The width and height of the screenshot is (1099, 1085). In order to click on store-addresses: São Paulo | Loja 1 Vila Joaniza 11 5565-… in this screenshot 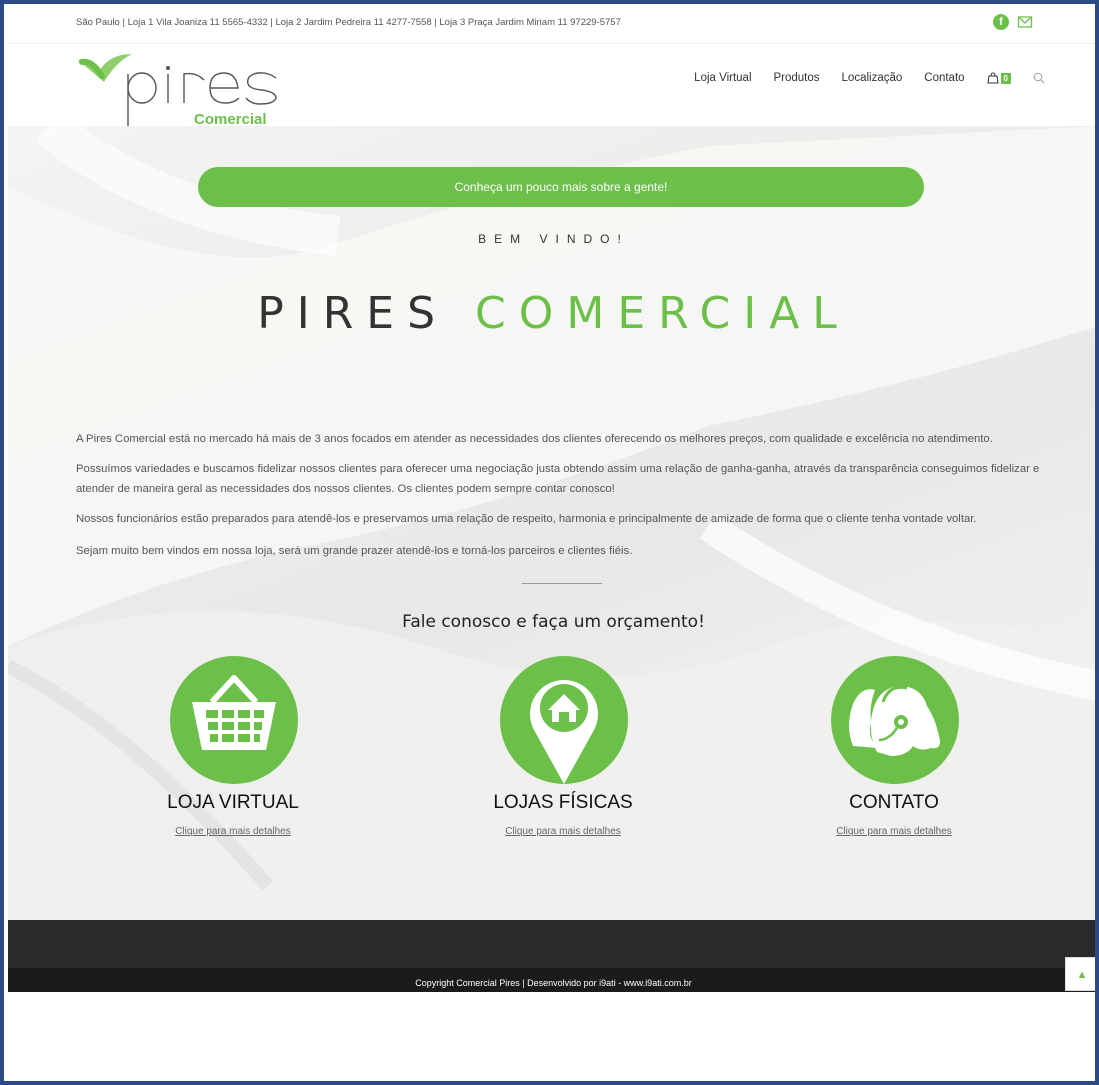, I will do `click(348, 22)`.